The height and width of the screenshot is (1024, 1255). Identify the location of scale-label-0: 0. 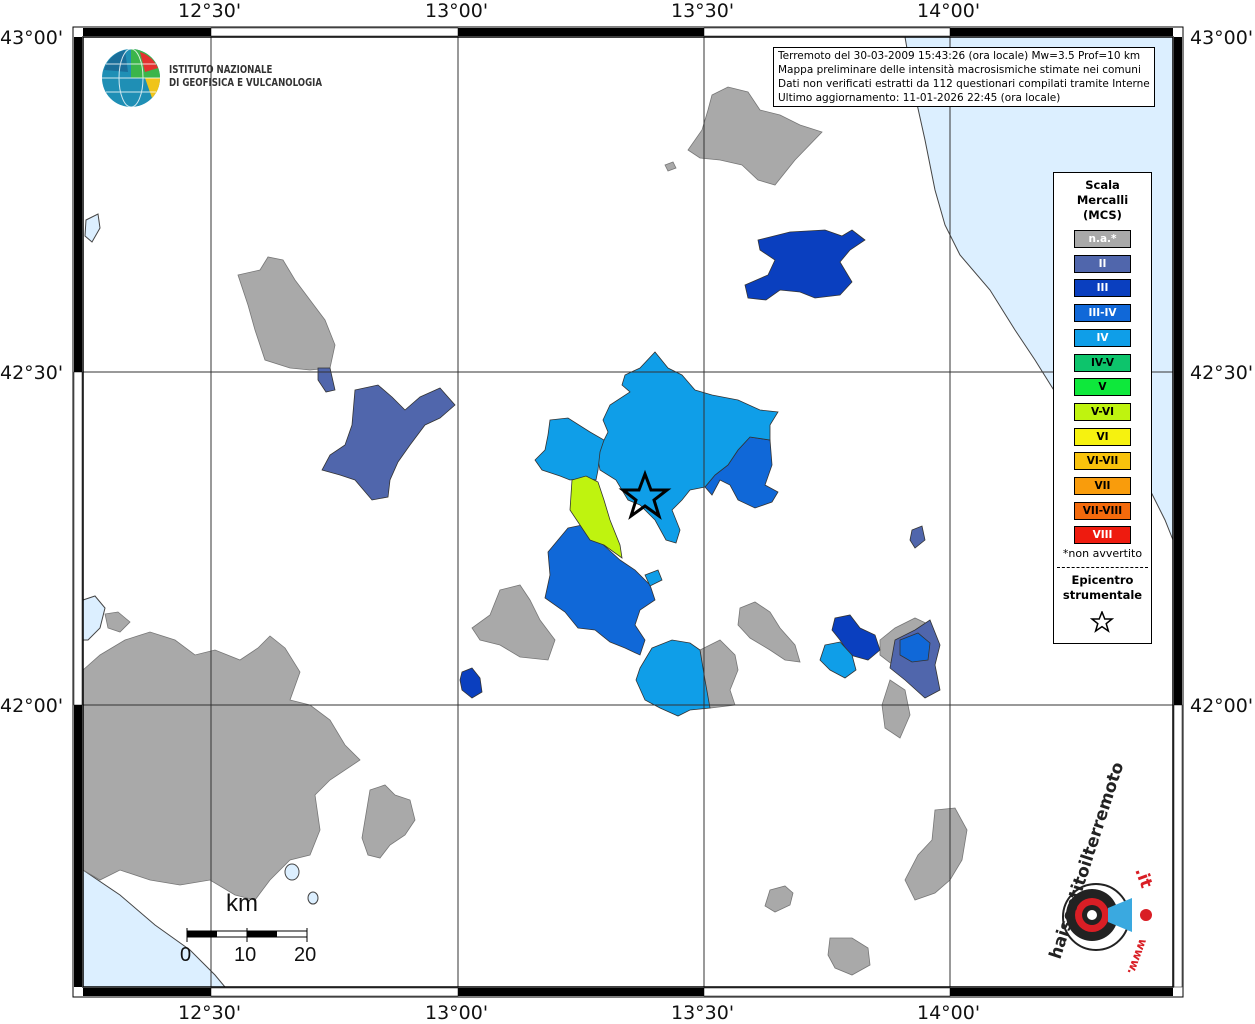
(186, 955).